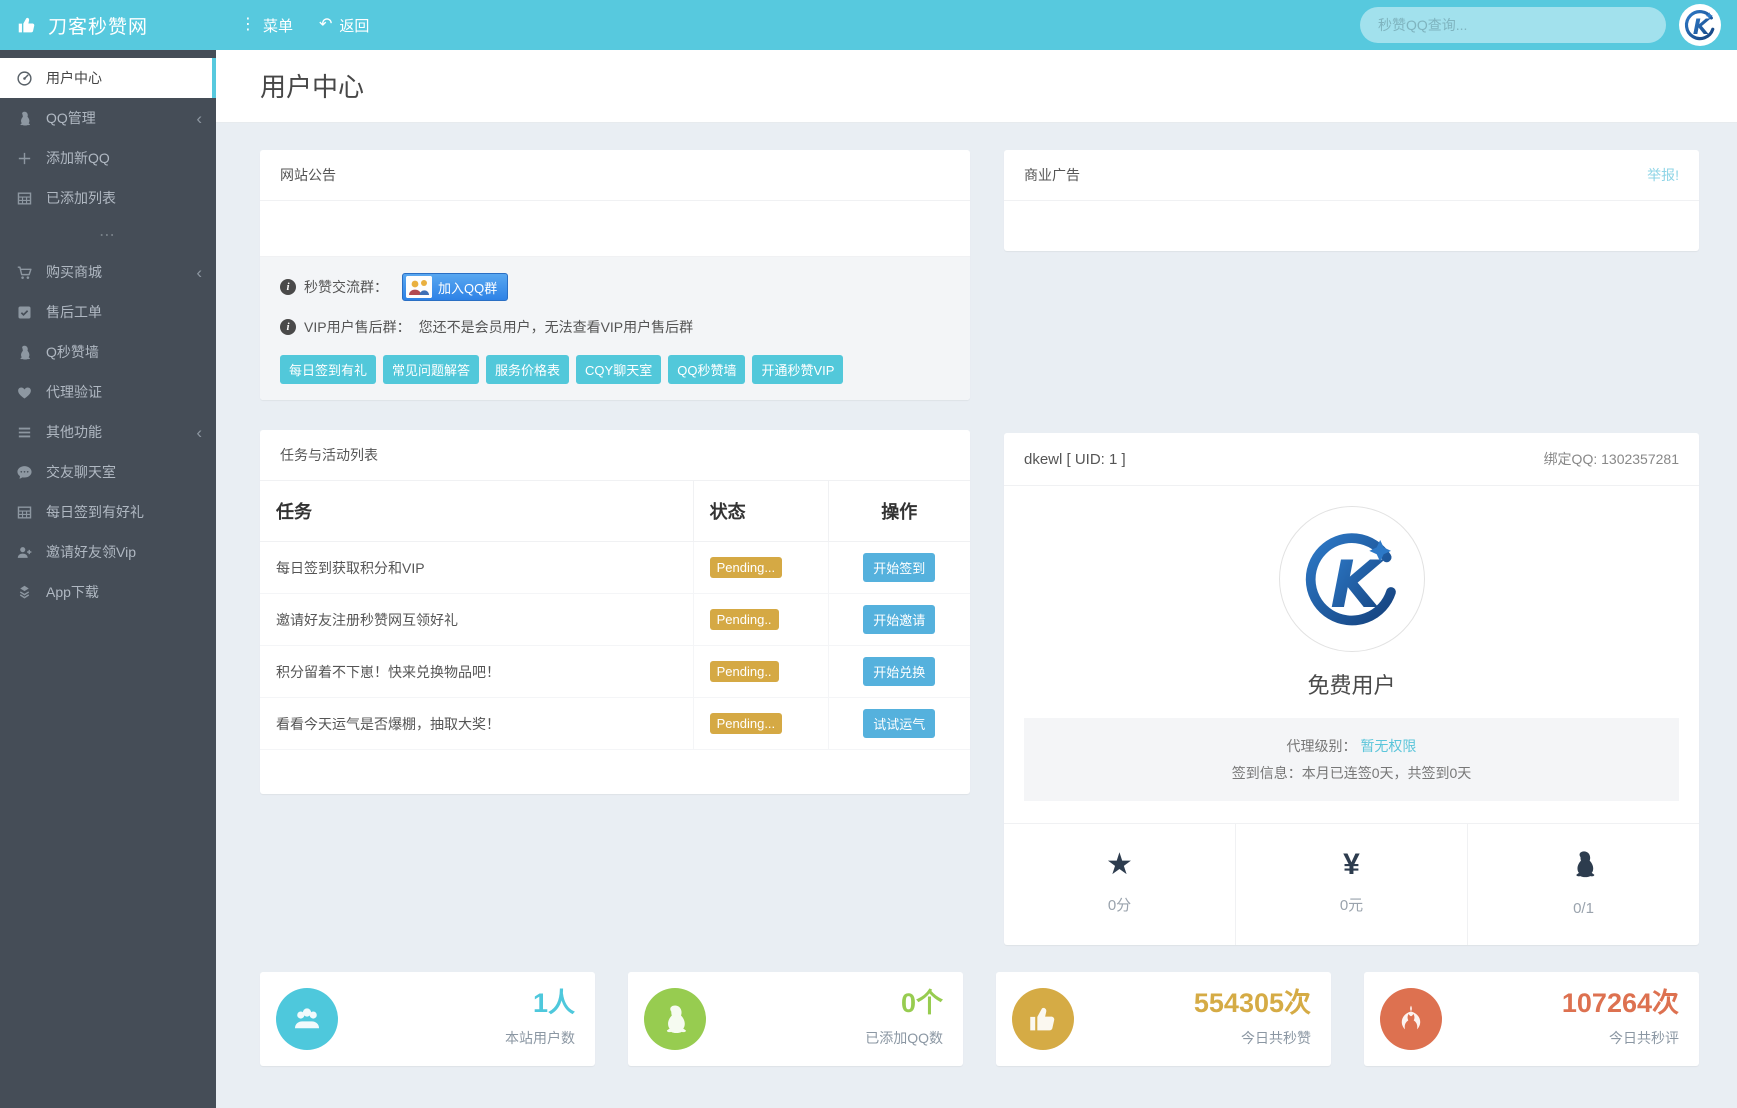 The height and width of the screenshot is (1108, 1737). I want to click on quick-link-price: 服务价格表, so click(528, 369).